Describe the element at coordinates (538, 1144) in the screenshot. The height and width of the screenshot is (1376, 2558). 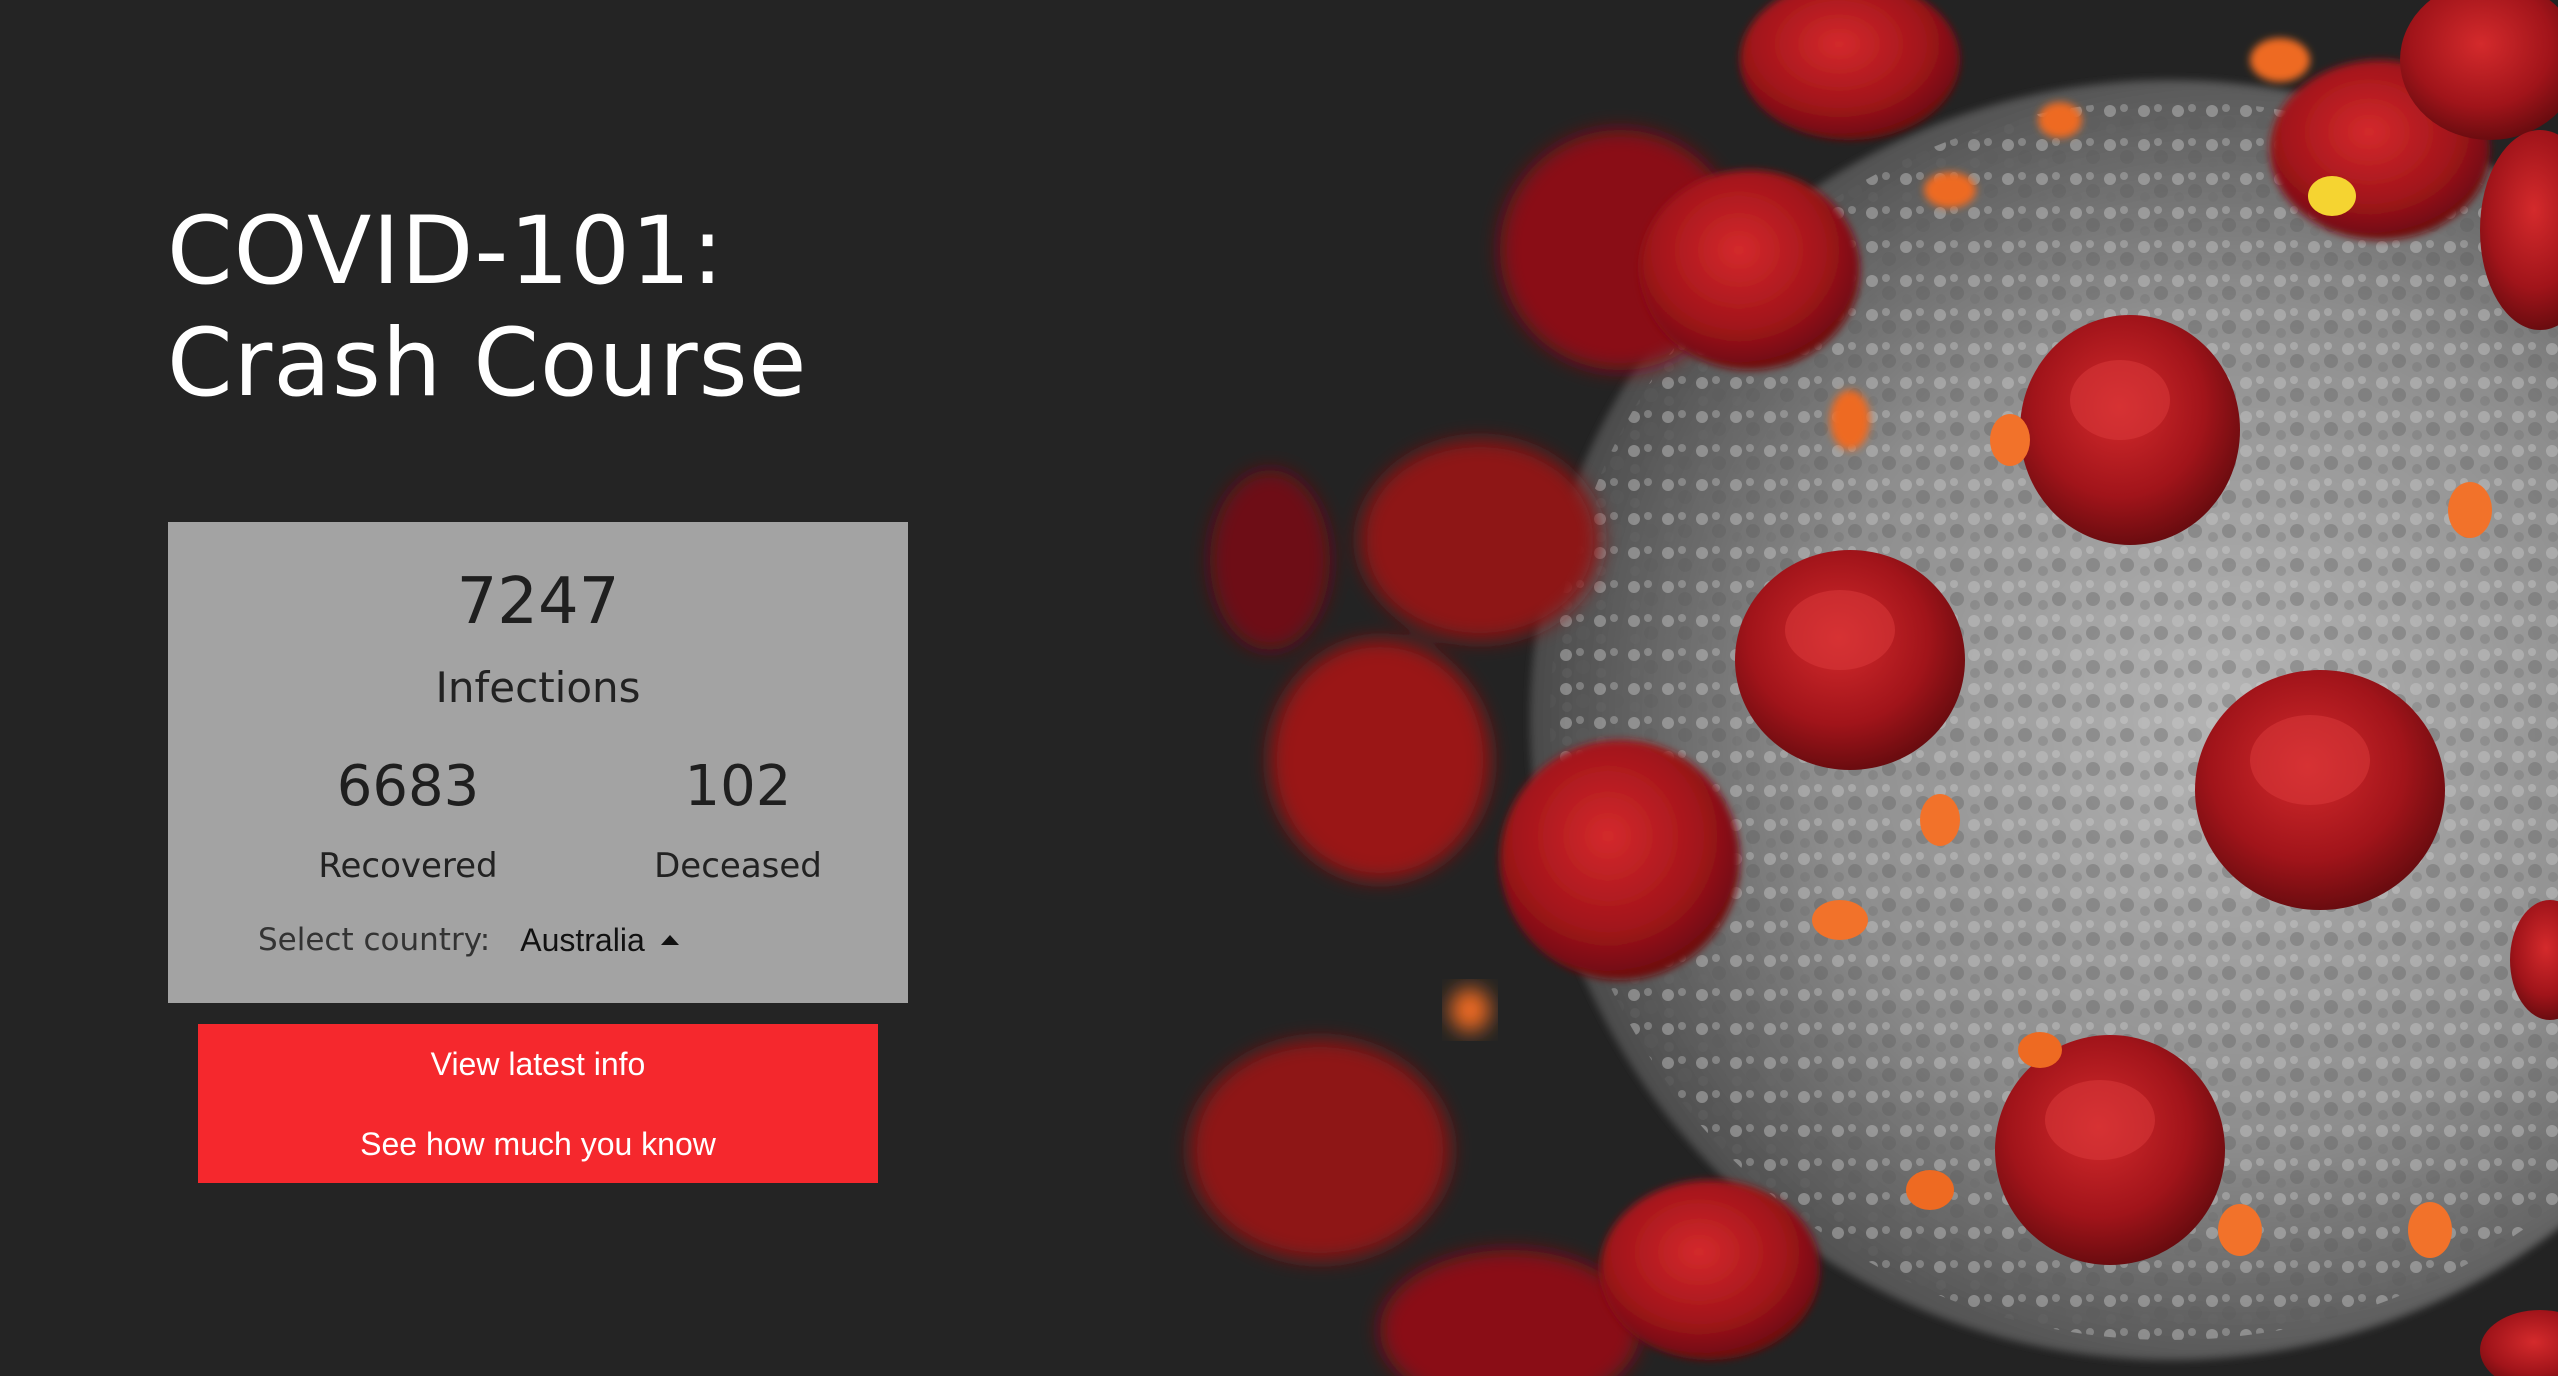
I see `quiz-link: See how much you know` at that location.